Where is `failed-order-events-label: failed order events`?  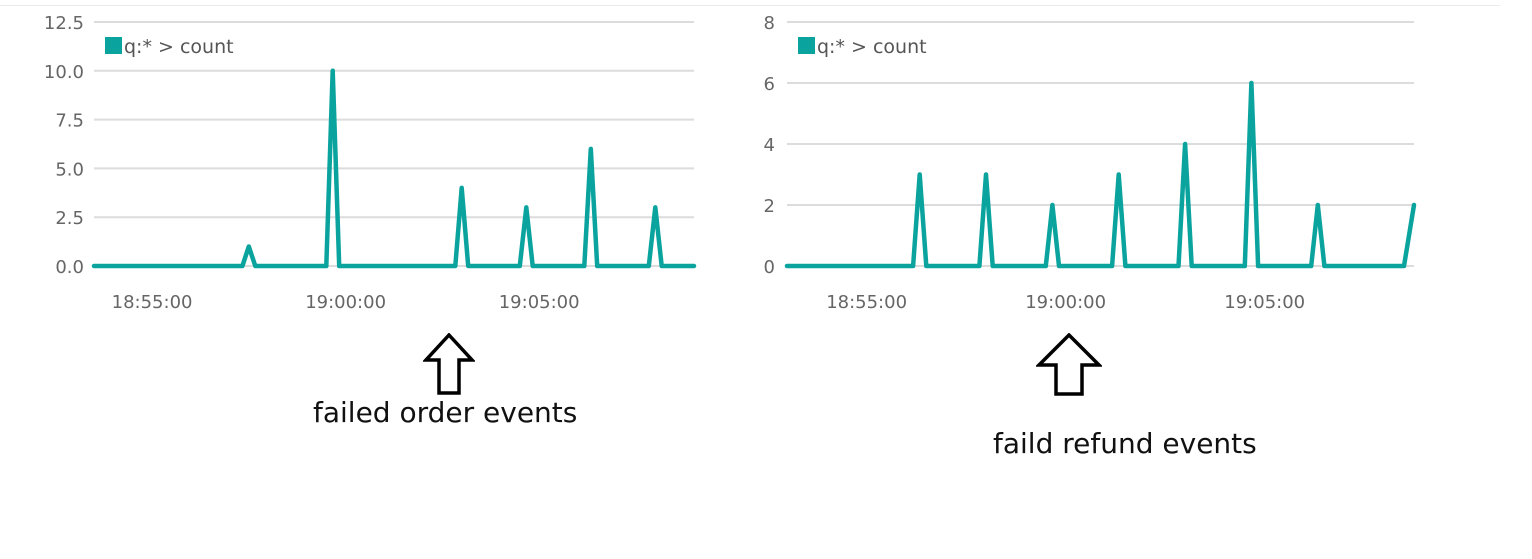
failed-order-events-label: failed order events is located at coordinates (445, 412).